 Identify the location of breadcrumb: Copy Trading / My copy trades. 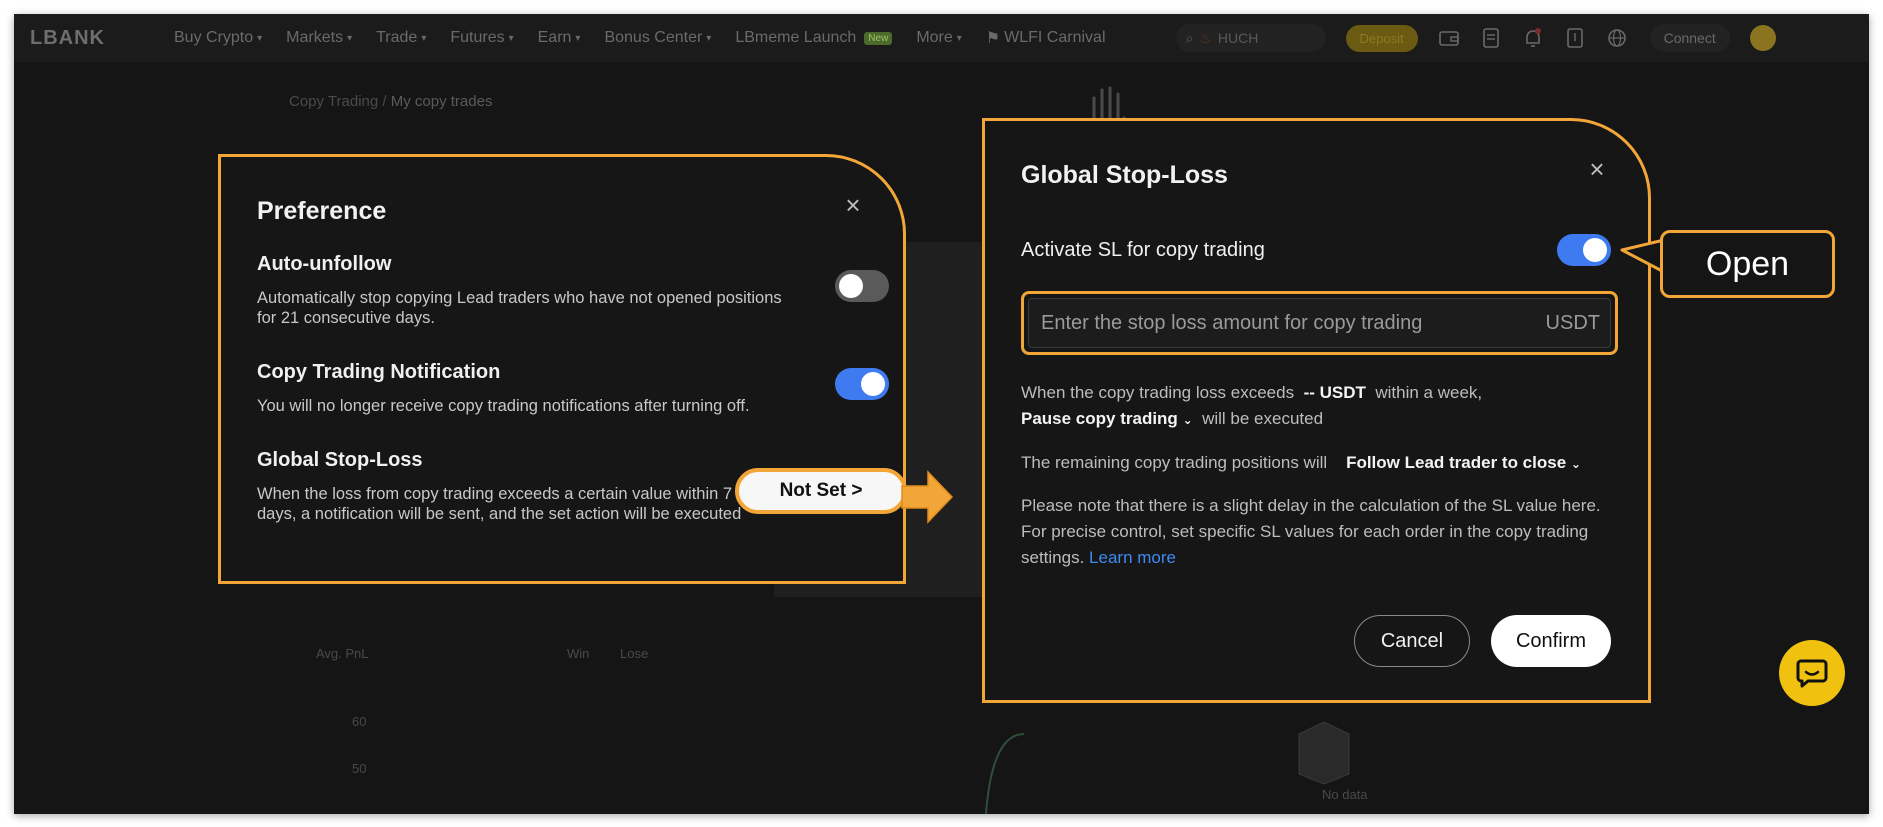
(391, 101).